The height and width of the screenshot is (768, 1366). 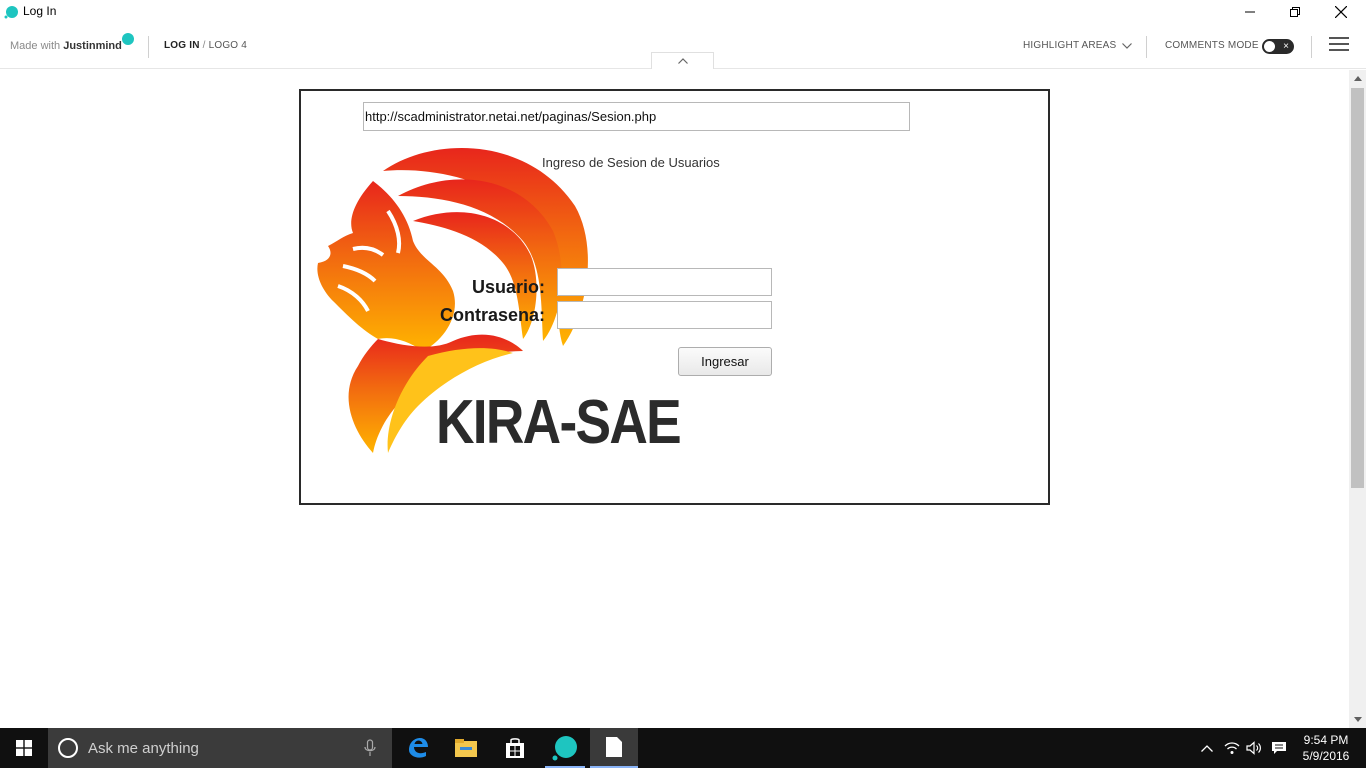 What do you see at coordinates (37, 46) in the screenshot?
I see `made-with-prefix: Made with` at bounding box center [37, 46].